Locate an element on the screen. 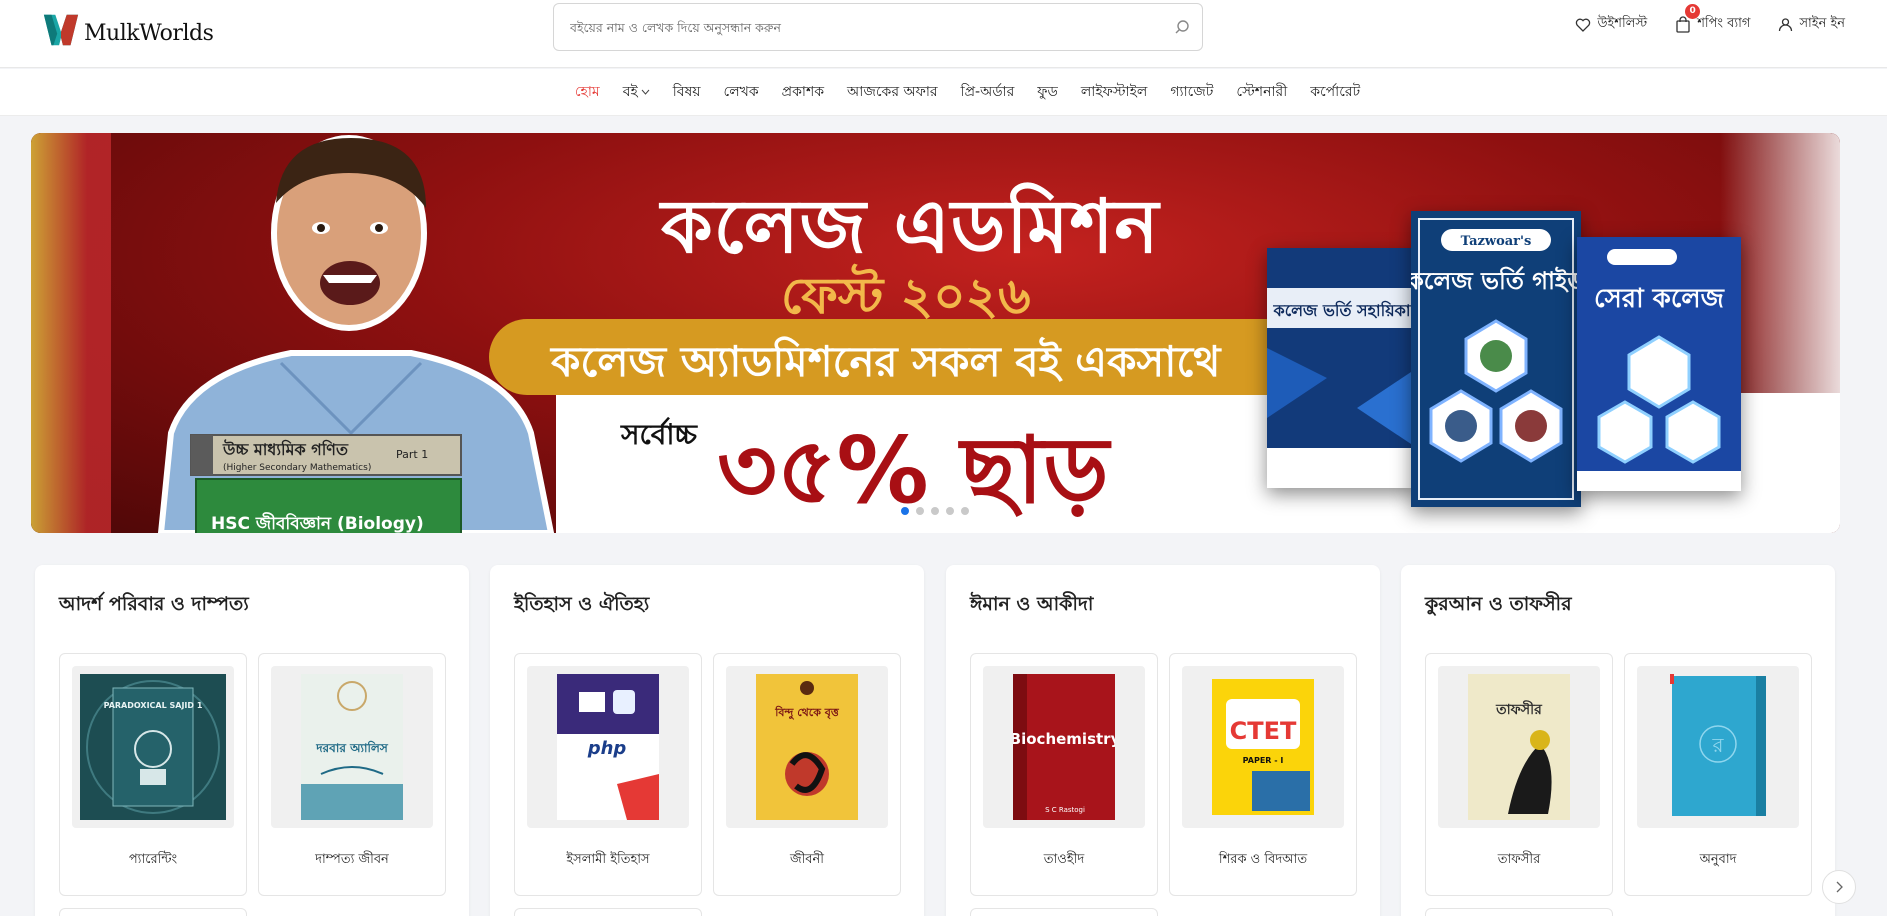  category-title: ইতিহাস ও ঐতিহ্য is located at coordinates (582, 604).